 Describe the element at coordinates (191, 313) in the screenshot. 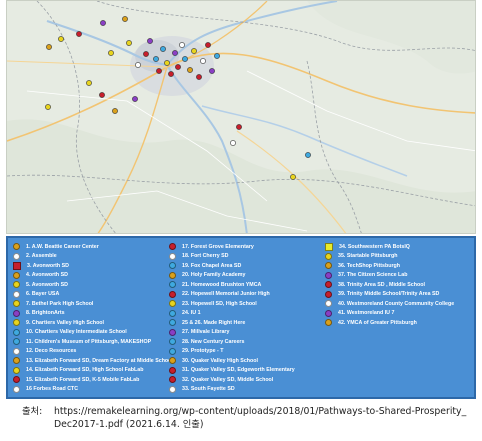

I see `legend-label: 24. IU 1` at that location.